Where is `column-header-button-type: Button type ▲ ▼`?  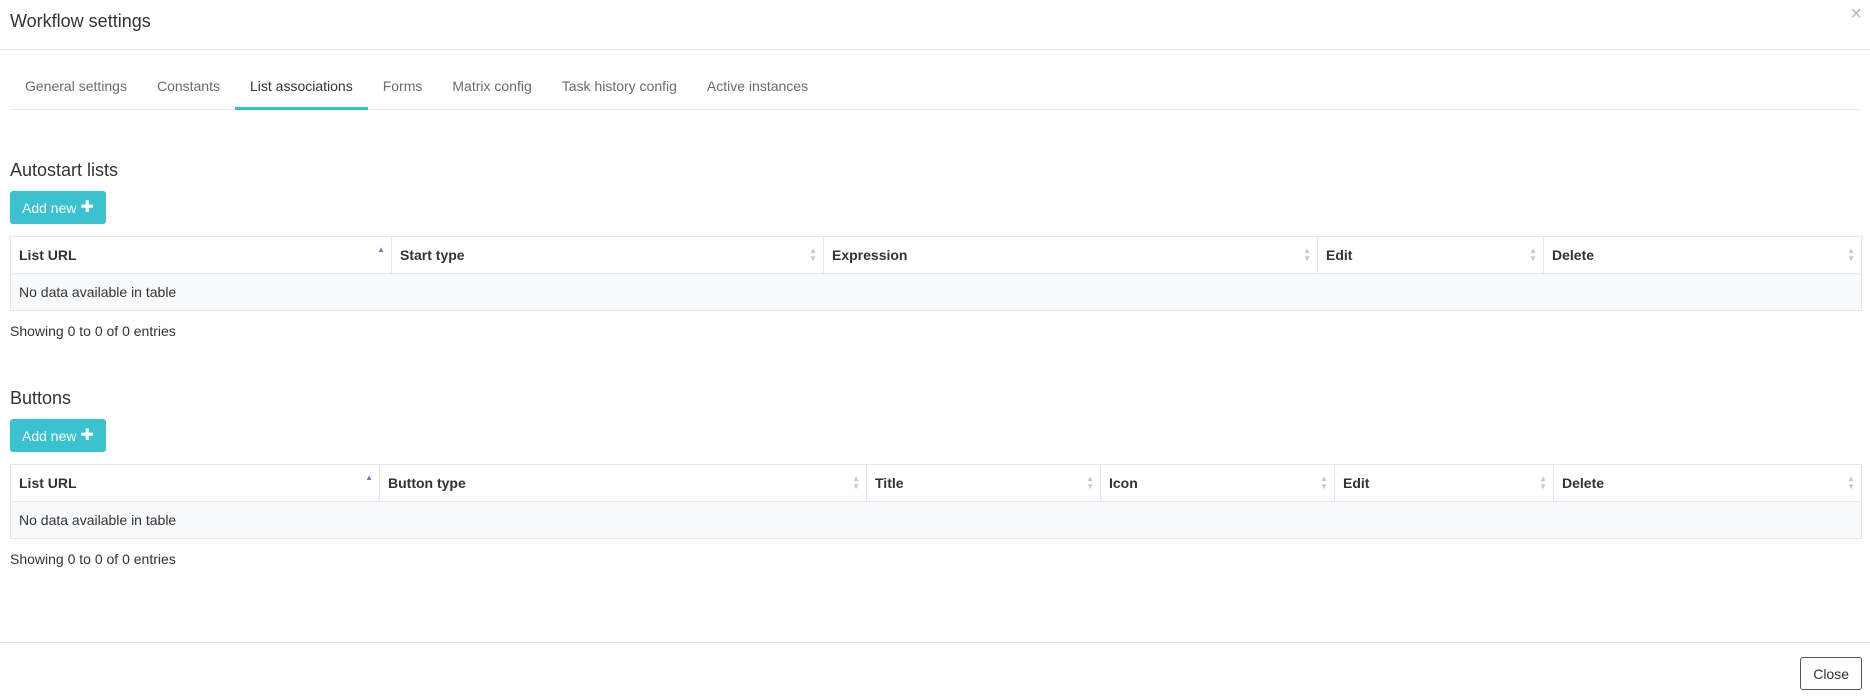 column-header-button-type: Button type ▲ ▼ is located at coordinates (623, 483).